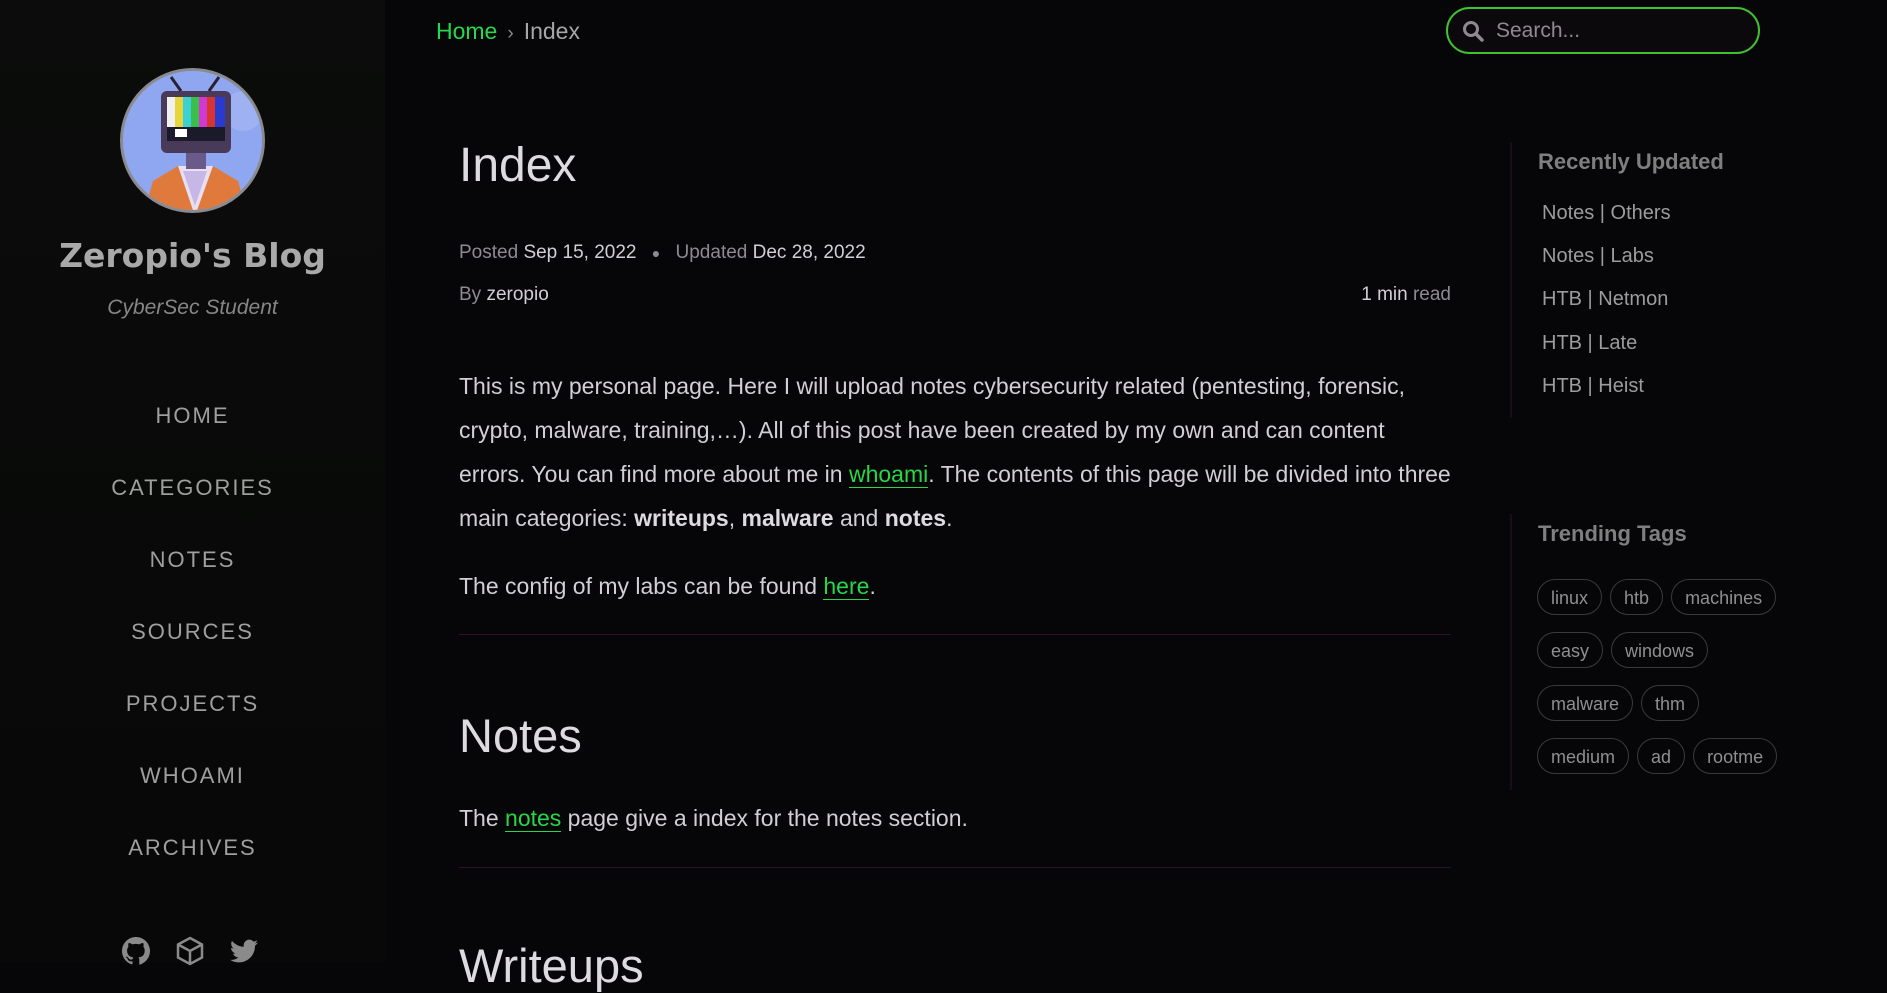  Describe the element at coordinates (244, 951) in the screenshot. I see `twitter-icon` at that location.